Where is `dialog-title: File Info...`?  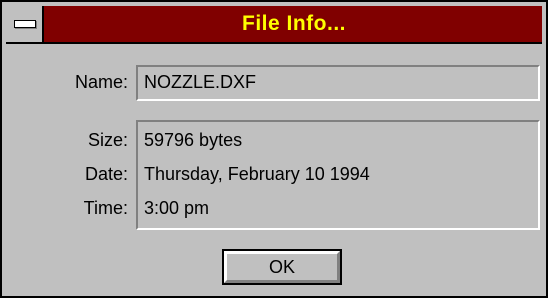 dialog-title: File Info... is located at coordinates (294, 23).